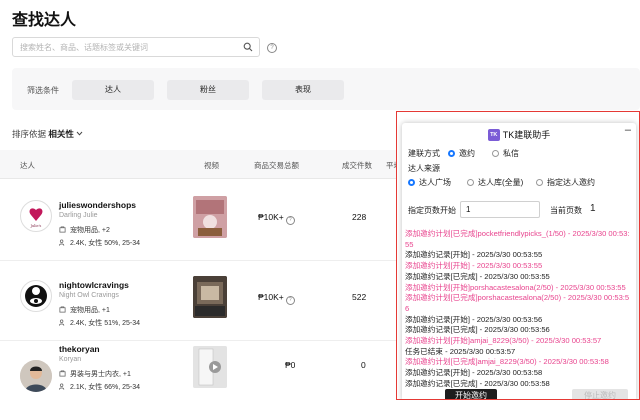  Describe the element at coordinates (248, 47) in the screenshot. I see `search-icon` at that location.